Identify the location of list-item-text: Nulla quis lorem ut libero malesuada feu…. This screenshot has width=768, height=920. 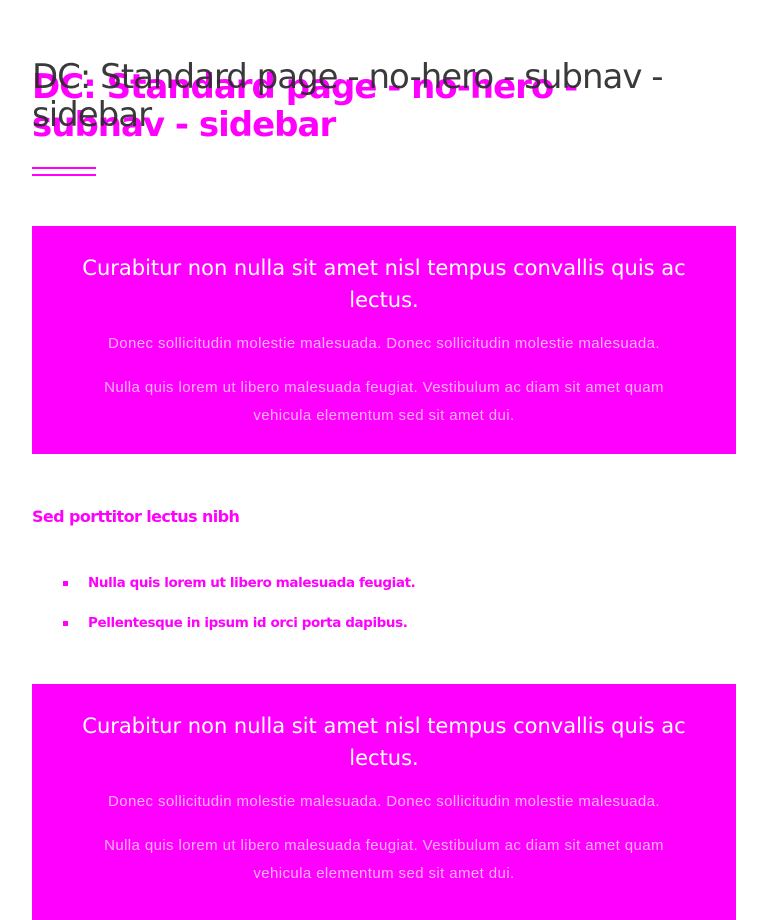
(252, 583).